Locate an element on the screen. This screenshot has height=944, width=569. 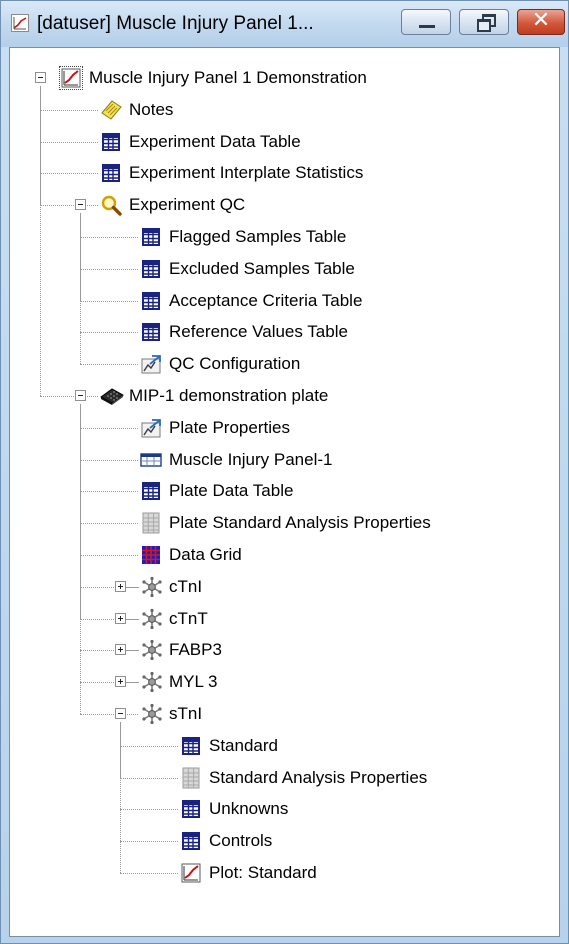
tree-item-label: Experiment QC is located at coordinates (187, 205).